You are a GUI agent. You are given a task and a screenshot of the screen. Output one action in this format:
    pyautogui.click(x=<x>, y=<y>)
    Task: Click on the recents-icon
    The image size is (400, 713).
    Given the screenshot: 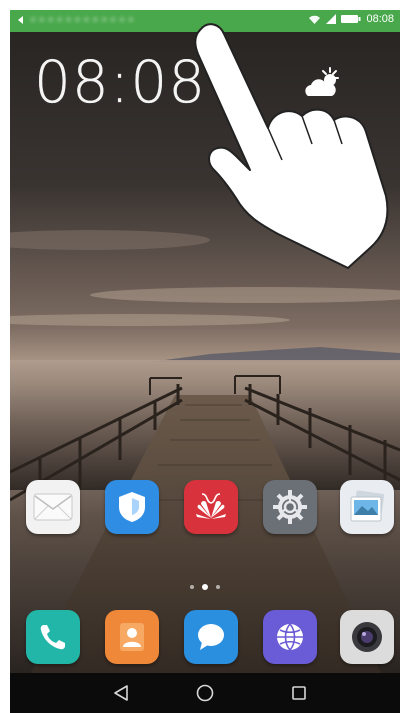 What is the action you would take?
    pyautogui.click(x=299, y=693)
    